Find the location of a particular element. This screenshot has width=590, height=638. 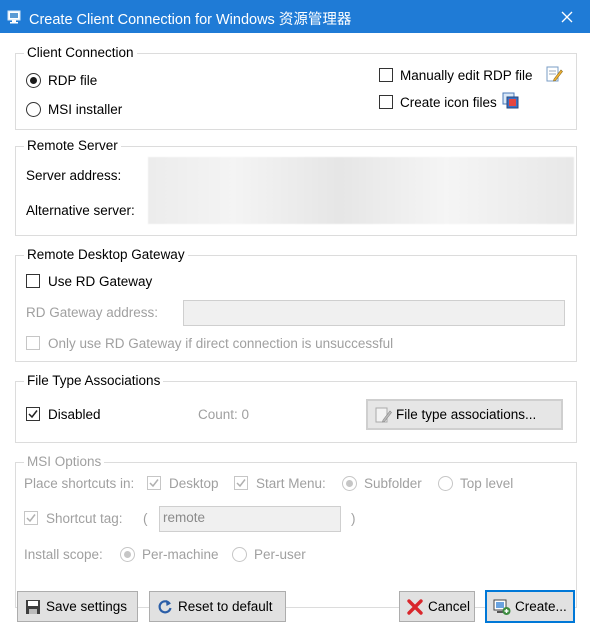

save-settings-label: Save settings is located at coordinates (87, 606).